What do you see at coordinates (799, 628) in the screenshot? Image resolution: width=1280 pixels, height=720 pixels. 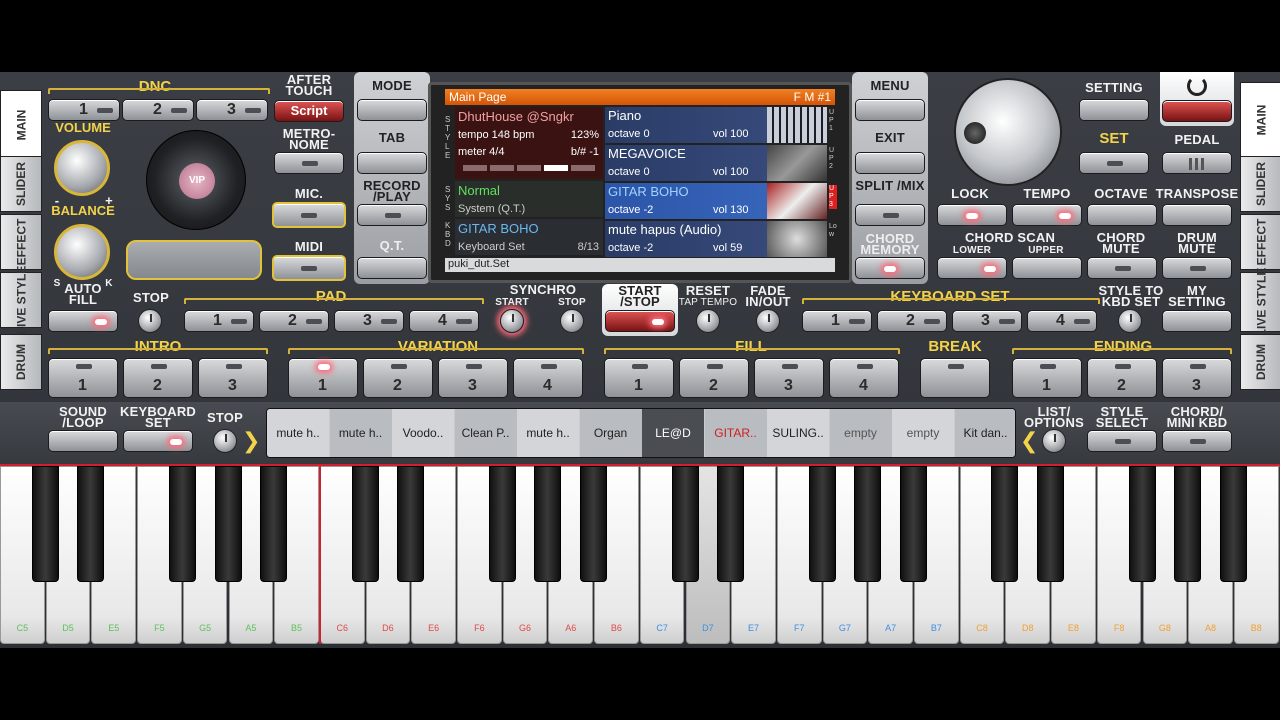 I see `key-note-label: F7` at bounding box center [799, 628].